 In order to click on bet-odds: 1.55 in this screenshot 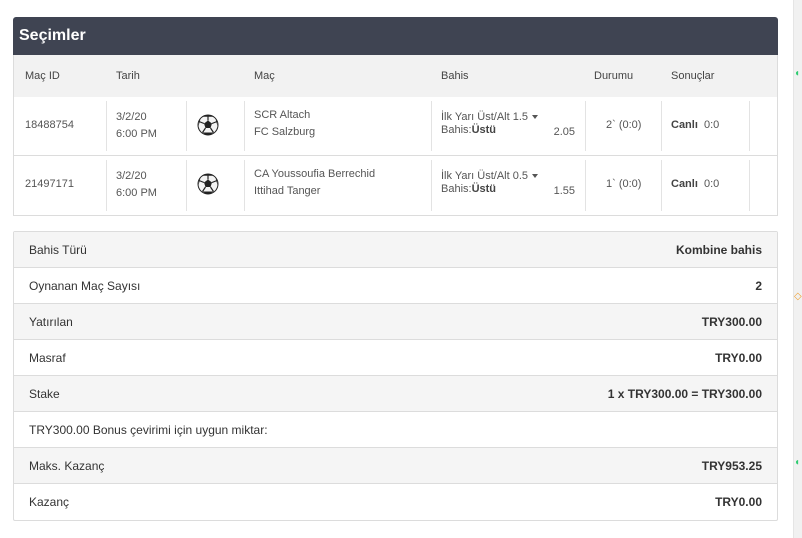, I will do `click(564, 191)`.